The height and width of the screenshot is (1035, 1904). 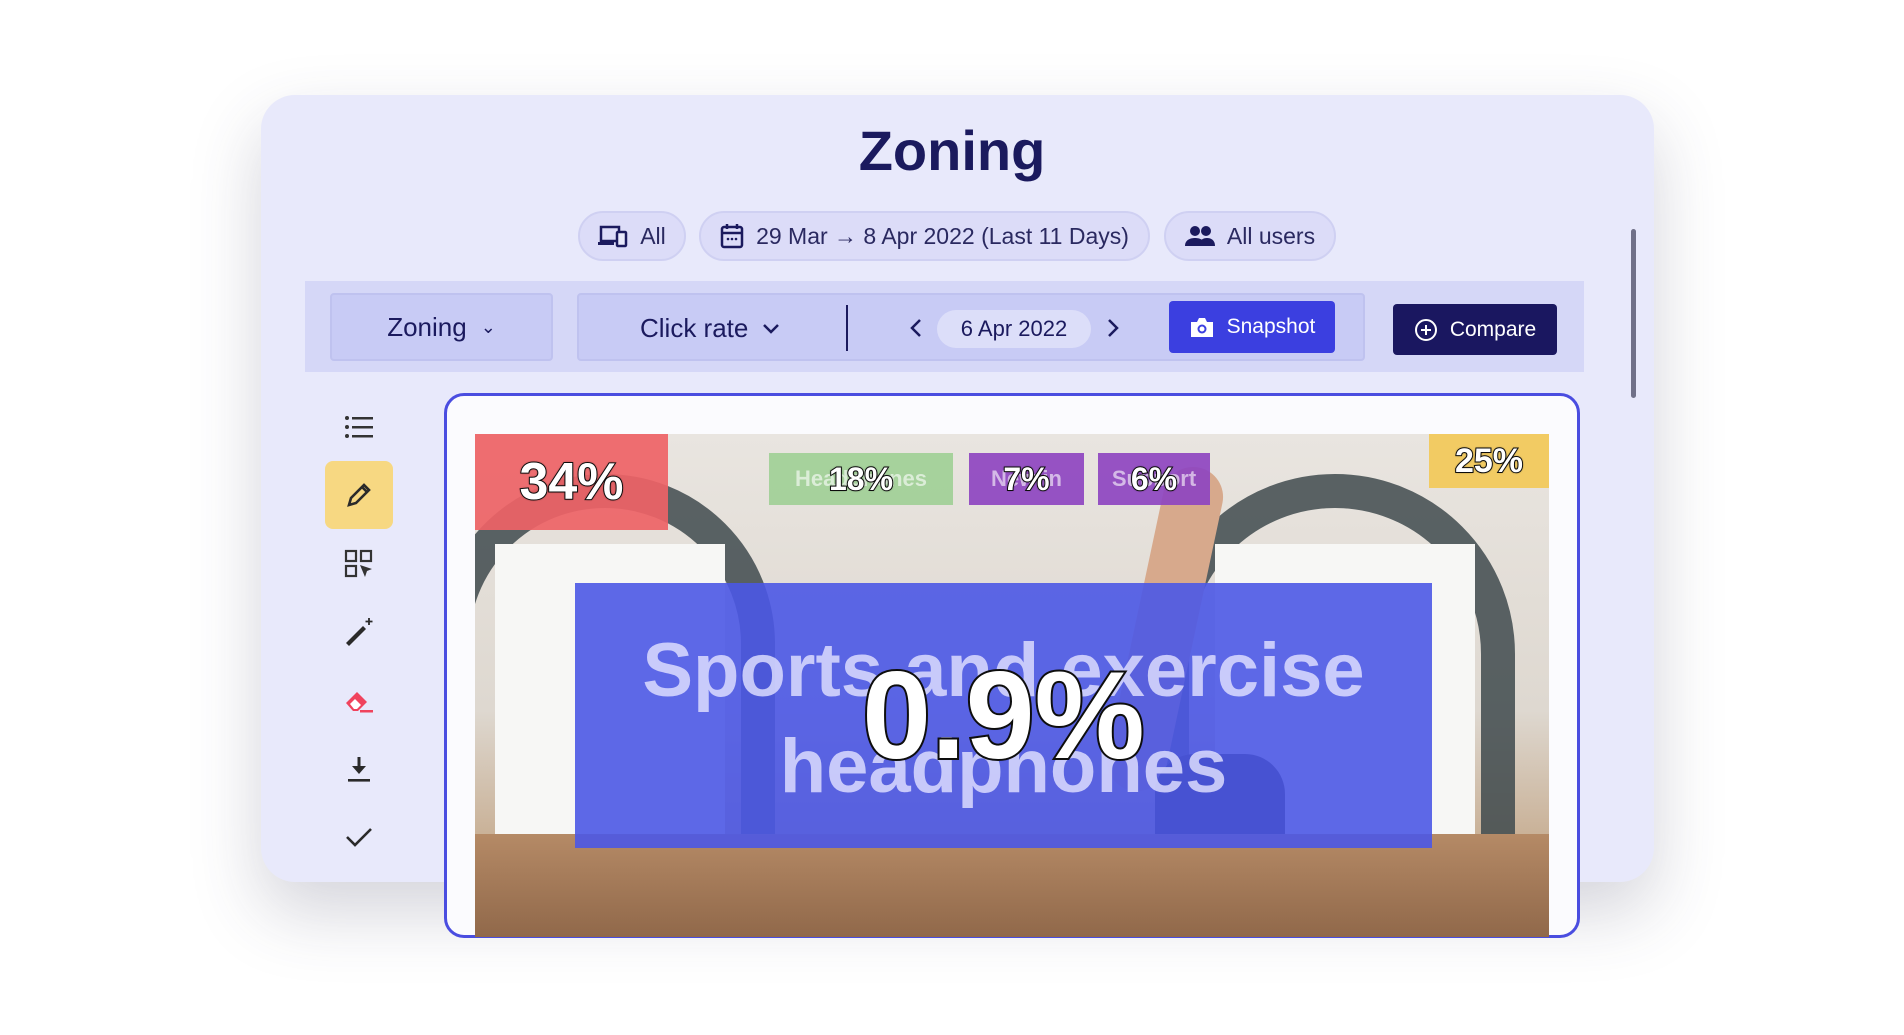 I want to click on zone-headphones: Headphones 18%, so click(x=861, y=479).